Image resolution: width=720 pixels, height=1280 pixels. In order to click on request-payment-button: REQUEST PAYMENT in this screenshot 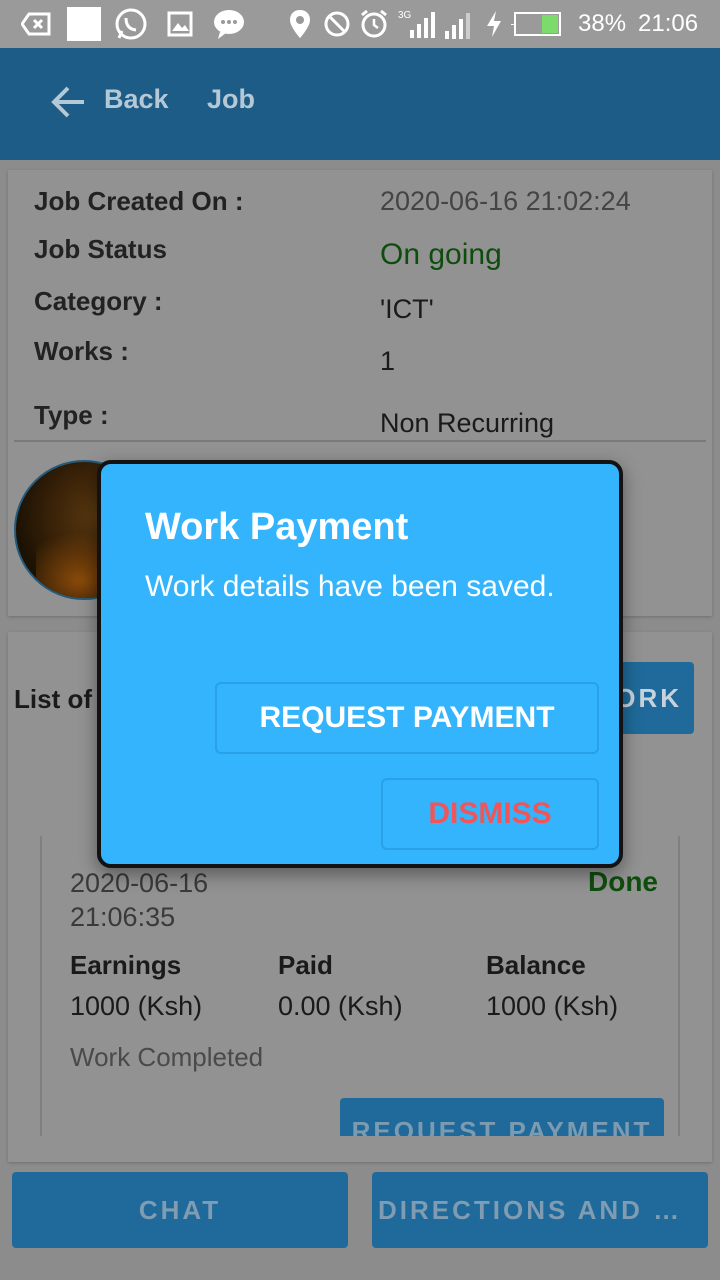, I will do `click(407, 718)`.